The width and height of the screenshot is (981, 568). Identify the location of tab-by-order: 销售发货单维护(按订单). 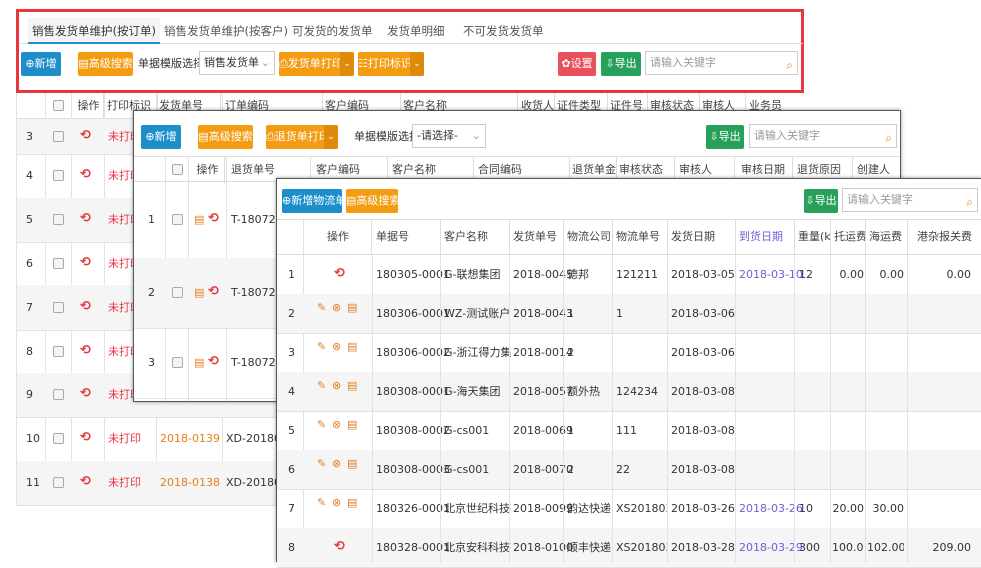
(94, 31).